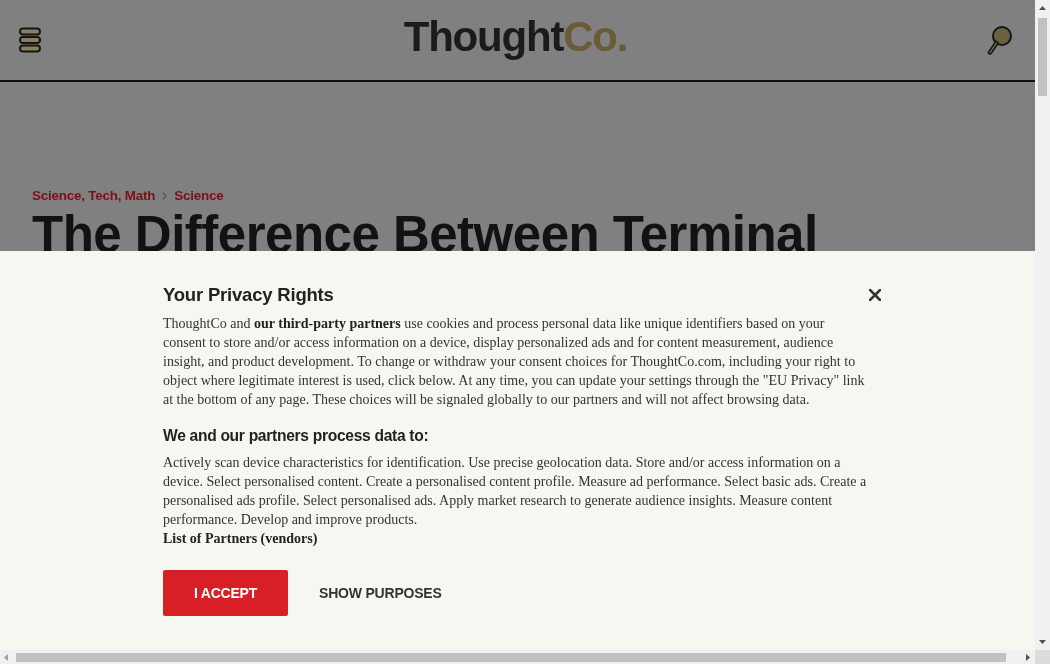  What do you see at coordinates (999, 40) in the screenshot?
I see `search-icon` at bounding box center [999, 40].